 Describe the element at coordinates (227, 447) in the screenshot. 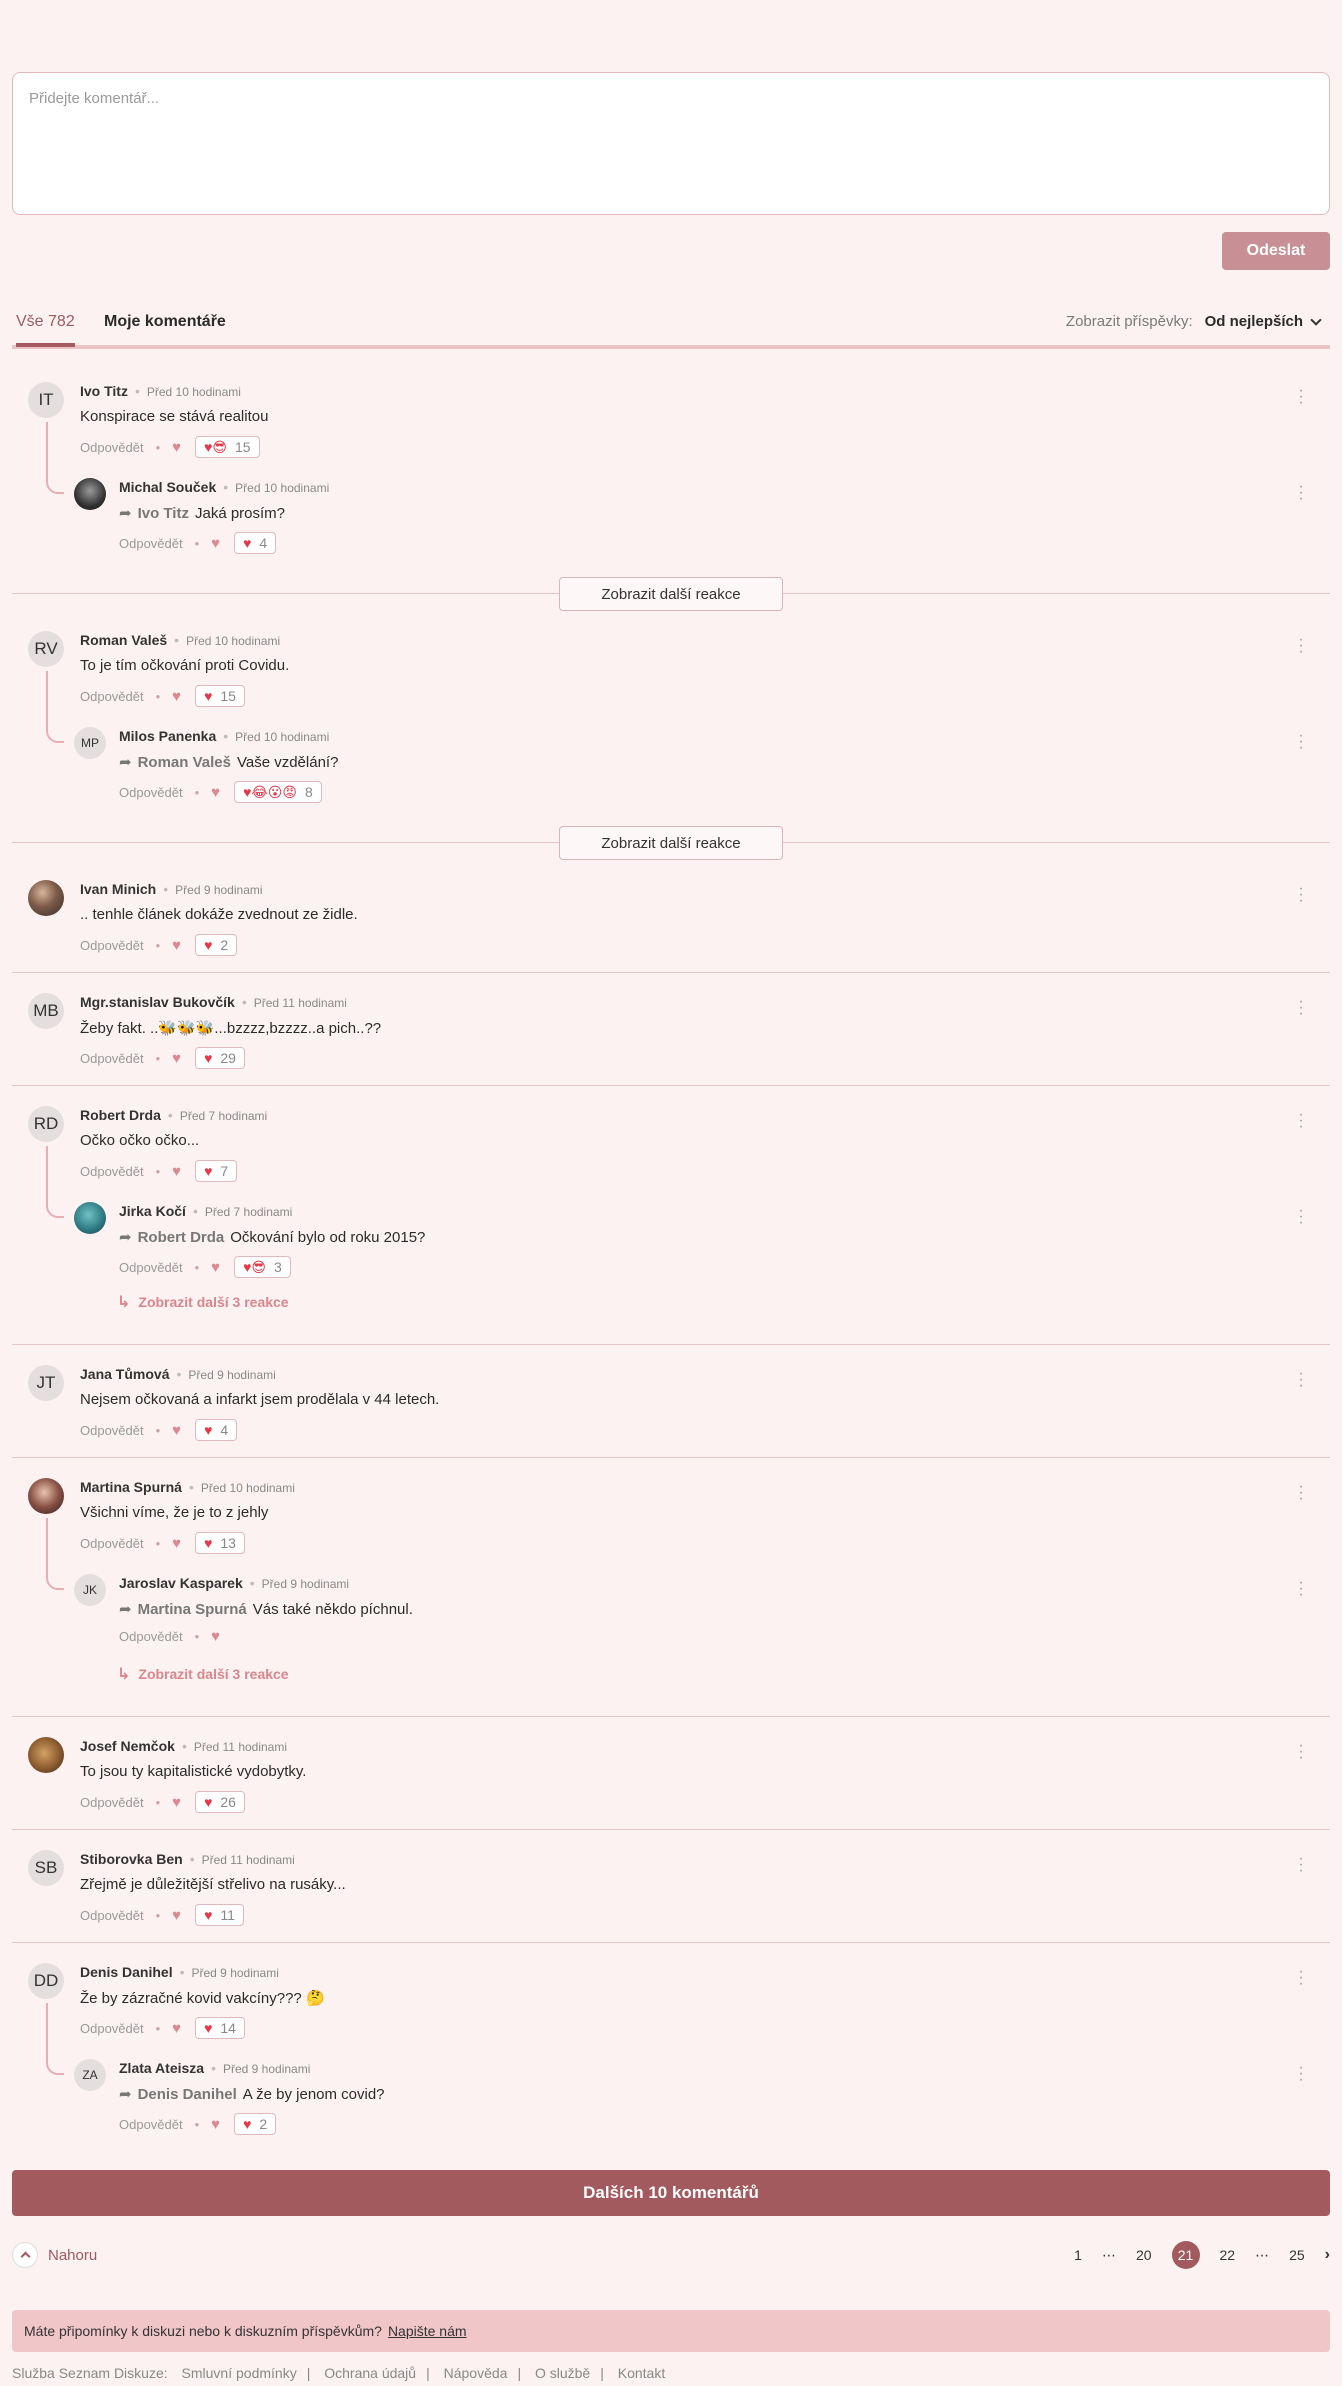

I see `reactions-badge: ♥😎 15` at that location.